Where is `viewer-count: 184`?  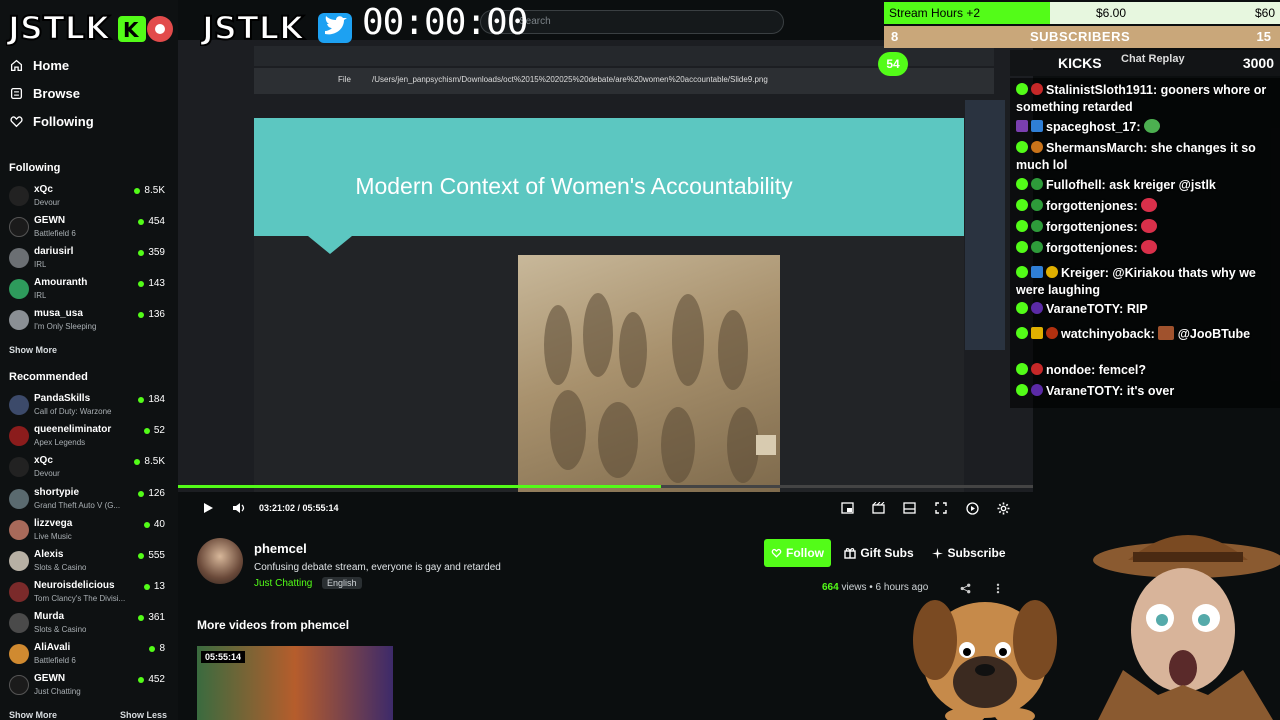
viewer-count: 184 is located at coordinates (151, 399).